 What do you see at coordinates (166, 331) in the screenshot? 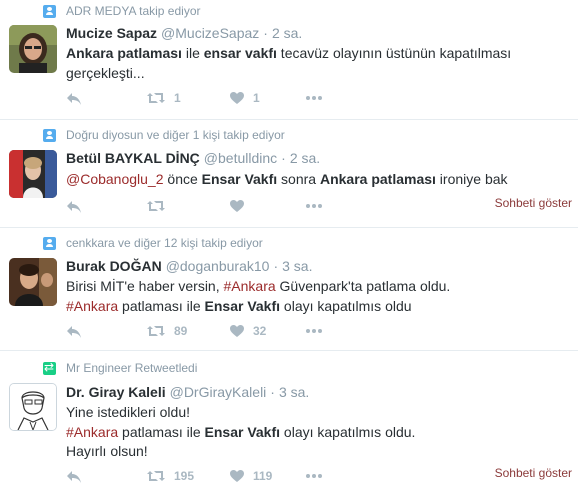
I see `retweet-button: 89` at bounding box center [166, 331].